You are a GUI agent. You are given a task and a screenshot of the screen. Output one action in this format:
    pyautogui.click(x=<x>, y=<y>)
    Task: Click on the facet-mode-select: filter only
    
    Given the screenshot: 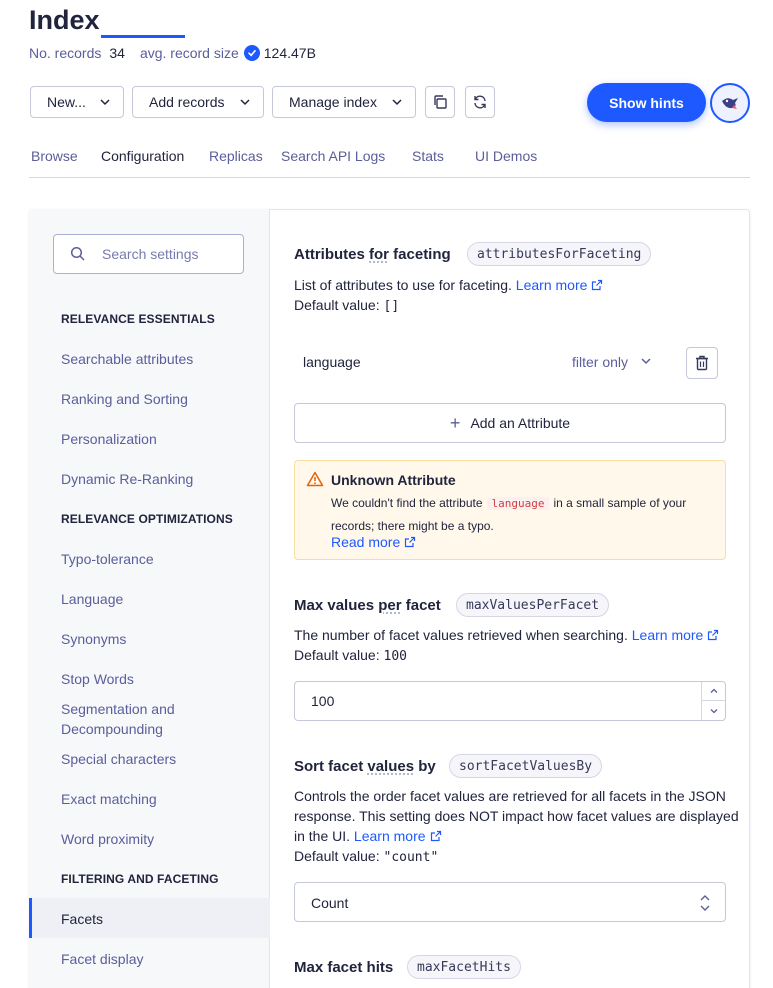 What is the action you would take?
    pyautogui.click(x=612, y=362)
    